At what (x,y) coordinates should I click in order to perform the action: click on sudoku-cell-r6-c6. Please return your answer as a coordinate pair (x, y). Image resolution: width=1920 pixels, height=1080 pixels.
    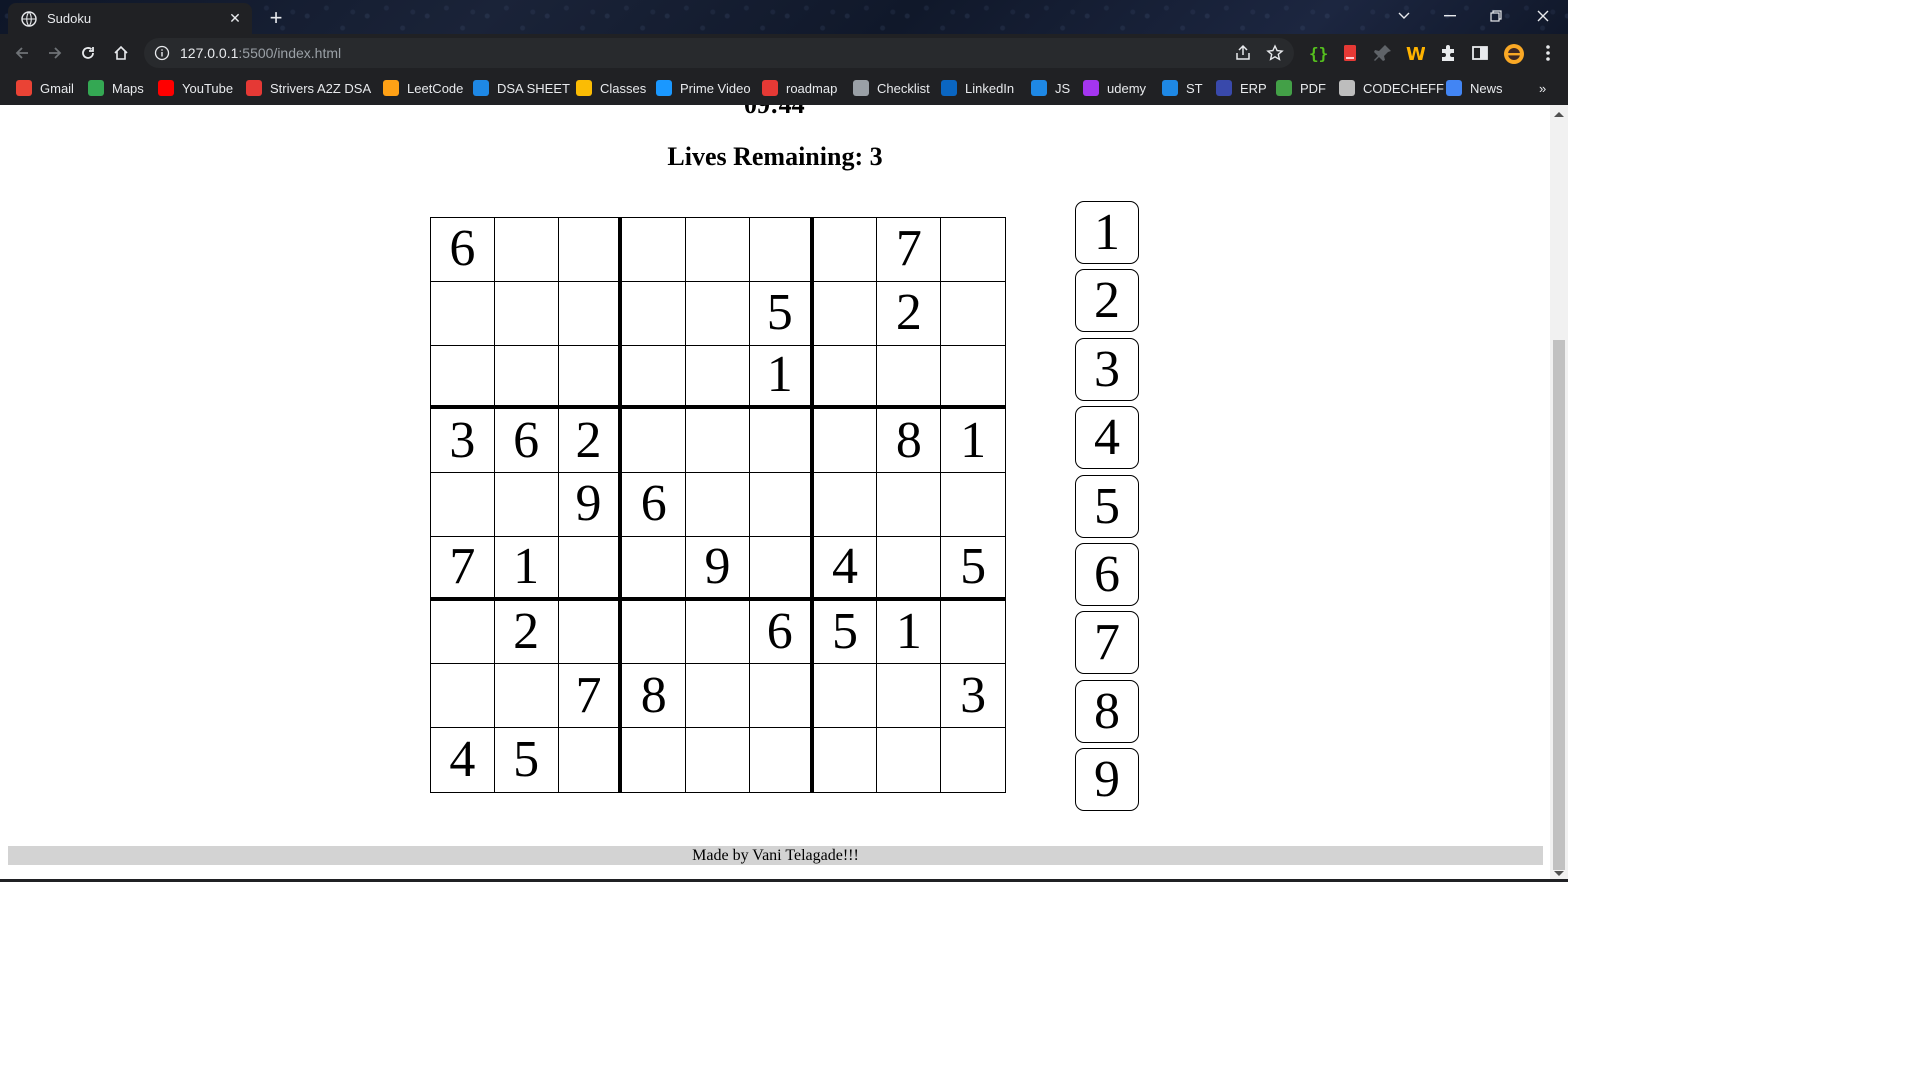
    Looking at the image, I should click on (781, 568).